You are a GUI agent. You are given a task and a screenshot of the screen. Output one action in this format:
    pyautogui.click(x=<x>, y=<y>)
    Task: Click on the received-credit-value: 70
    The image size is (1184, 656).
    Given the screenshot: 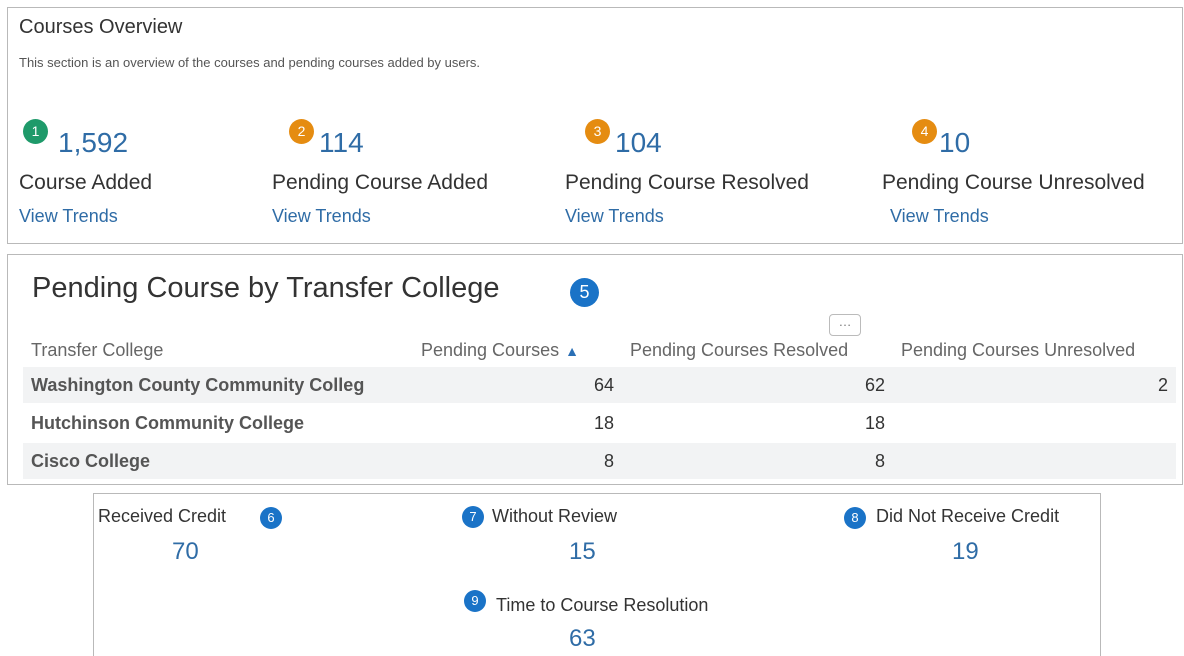 What is the action you would take?
    pyautogui.click(x=185, y=551)
    